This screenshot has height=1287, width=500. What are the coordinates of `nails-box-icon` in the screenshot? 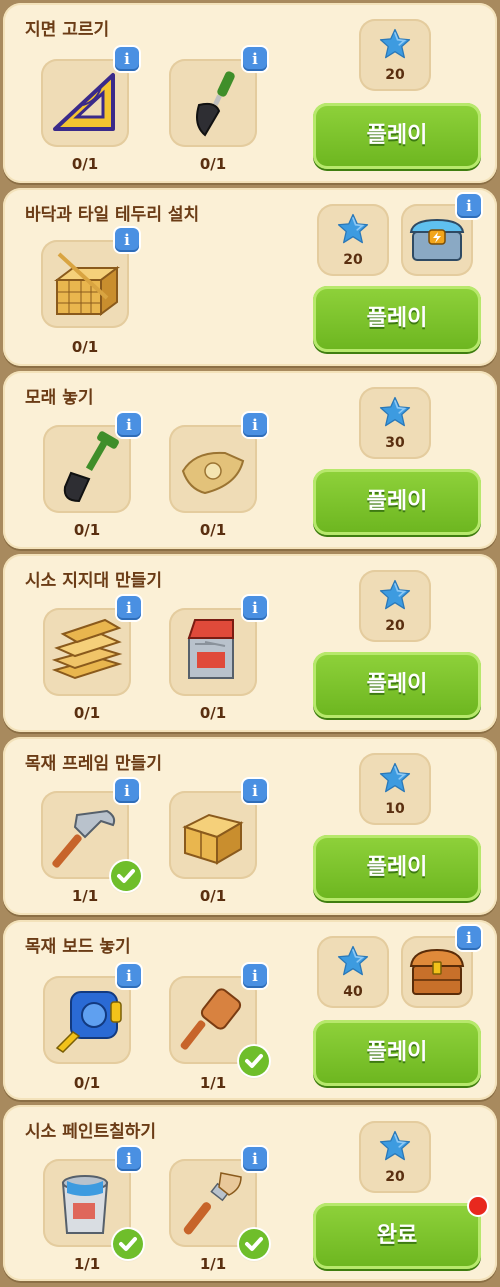 It's located at (210, 649).